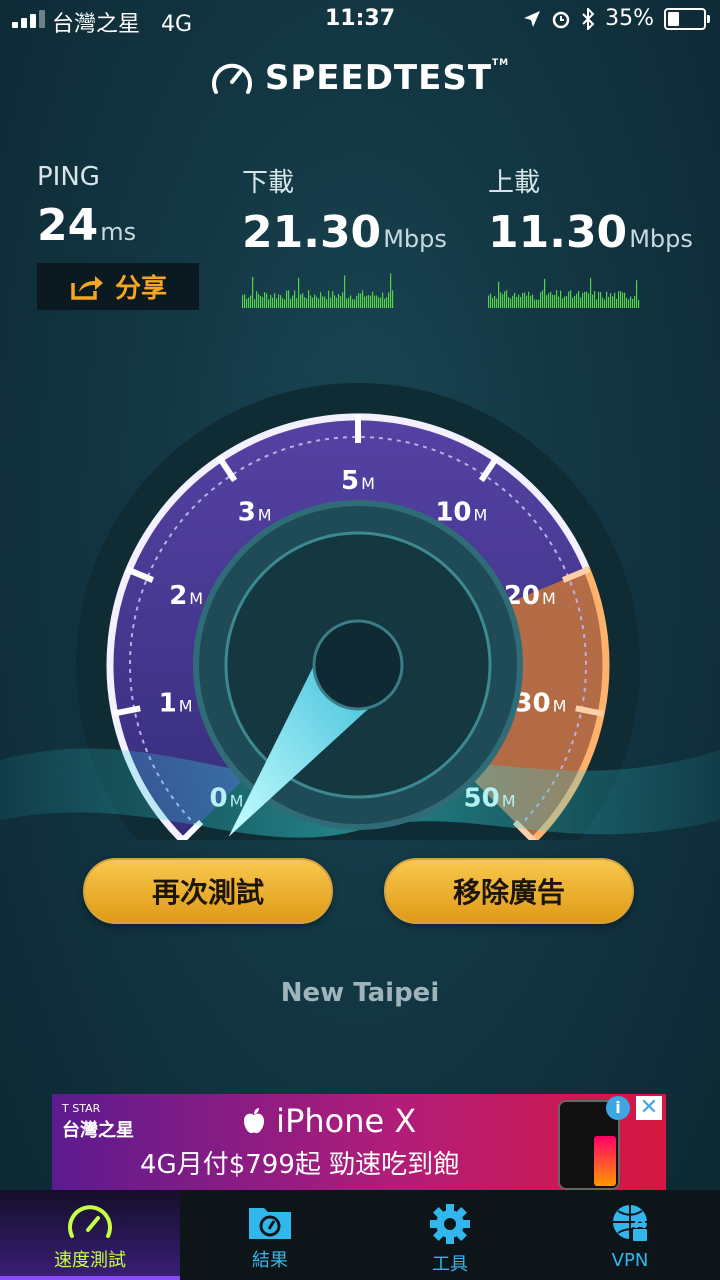  What do you see at coordinates (618, 1108) in the screenshot?
I see `ad-info-icon: i` at bounding box center [618, 1108].